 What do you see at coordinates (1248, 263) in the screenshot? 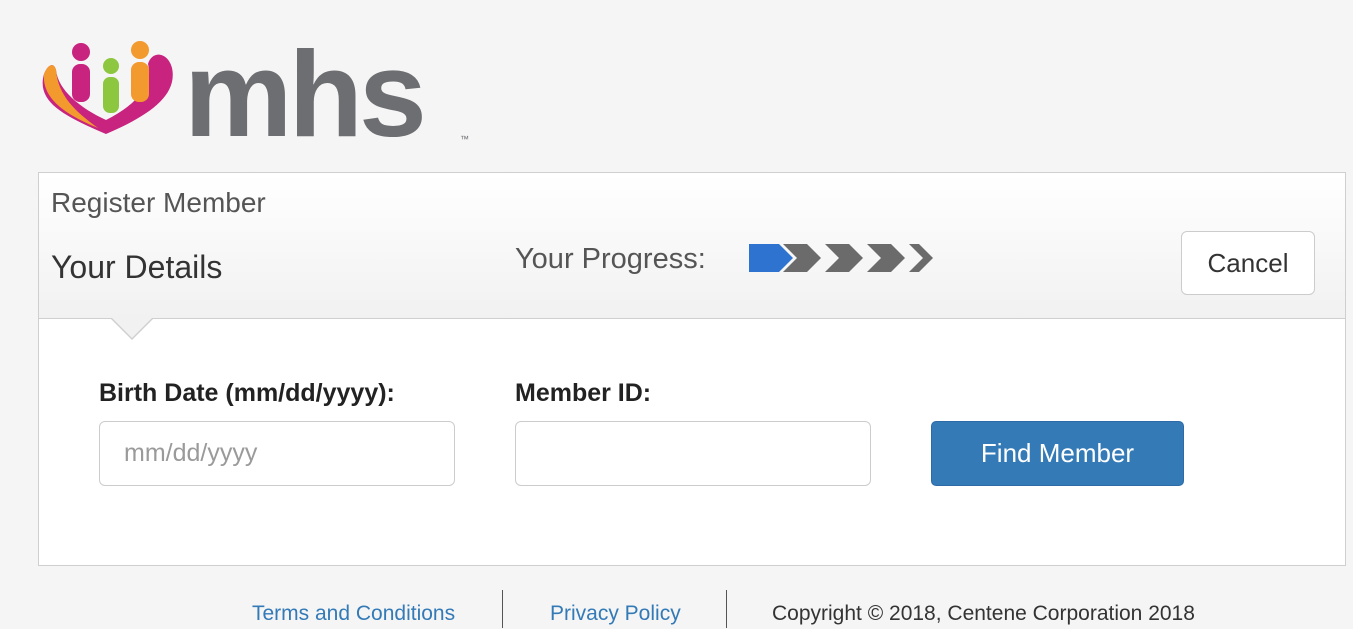
I see `cancel-button: Cancel` at bounding box center [1248, 263].